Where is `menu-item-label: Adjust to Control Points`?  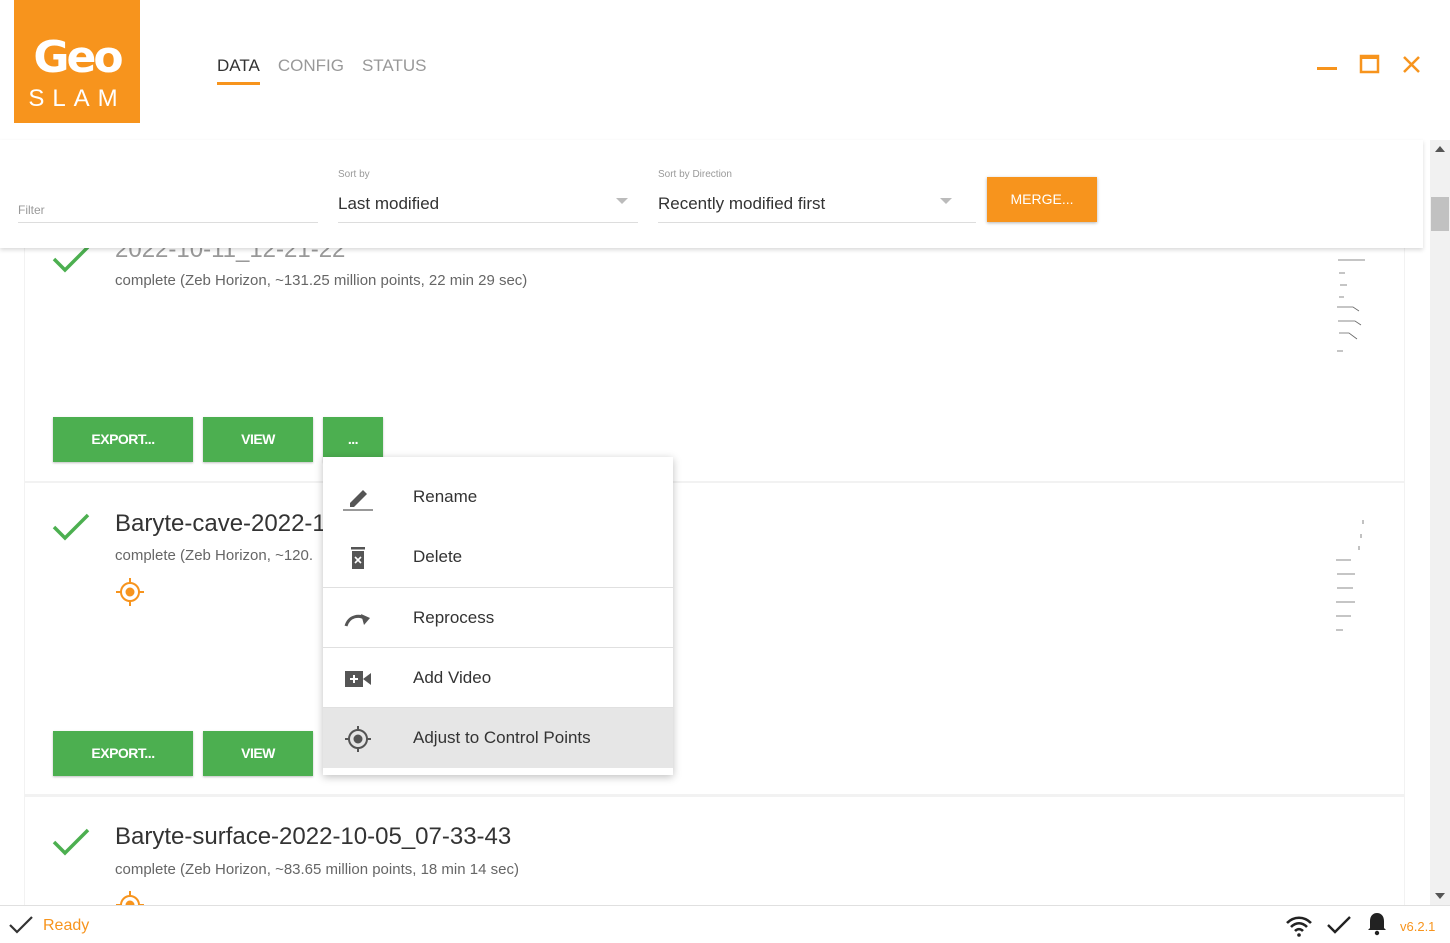
menu-item-label: Adjust to Control Points is located at coordinates (502, 737).